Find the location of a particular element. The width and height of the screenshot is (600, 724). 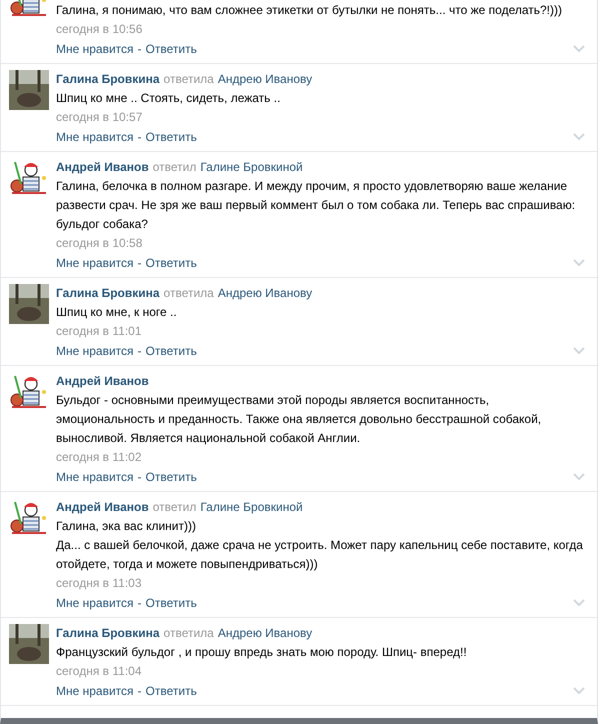

comment-time: сегодня в 11:01 is located at coordinates (99, 331).